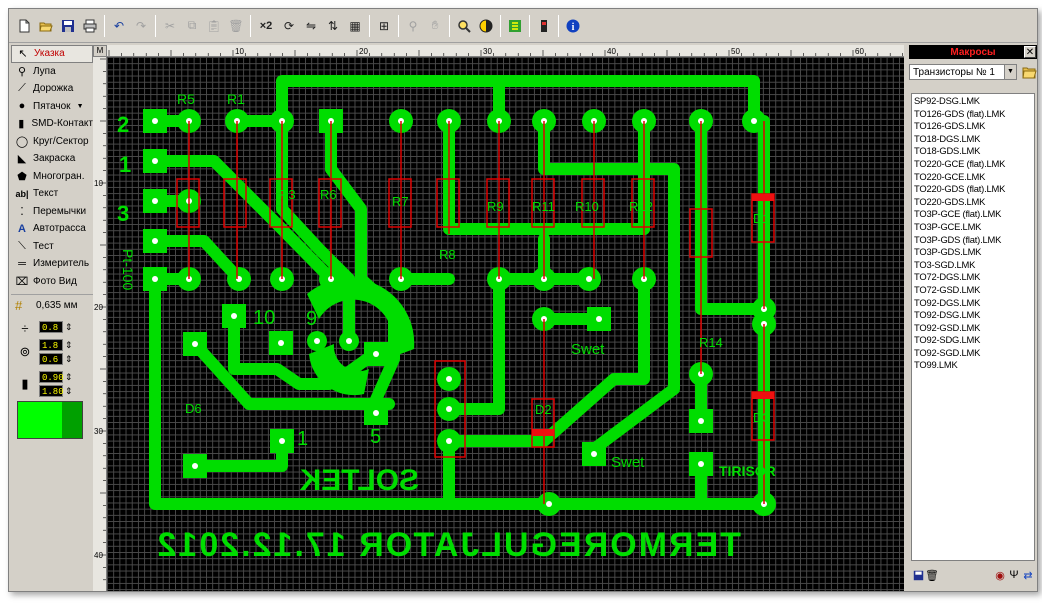  I want to click on tool-smd-pad: ▮ SMD-Контакт, so click(52, 124).